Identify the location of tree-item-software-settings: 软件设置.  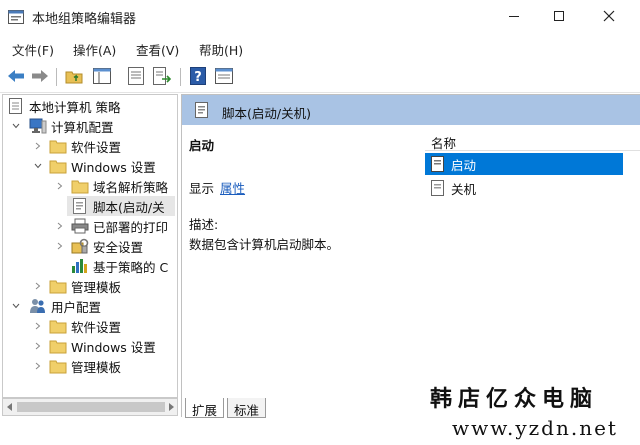
(85, 146).